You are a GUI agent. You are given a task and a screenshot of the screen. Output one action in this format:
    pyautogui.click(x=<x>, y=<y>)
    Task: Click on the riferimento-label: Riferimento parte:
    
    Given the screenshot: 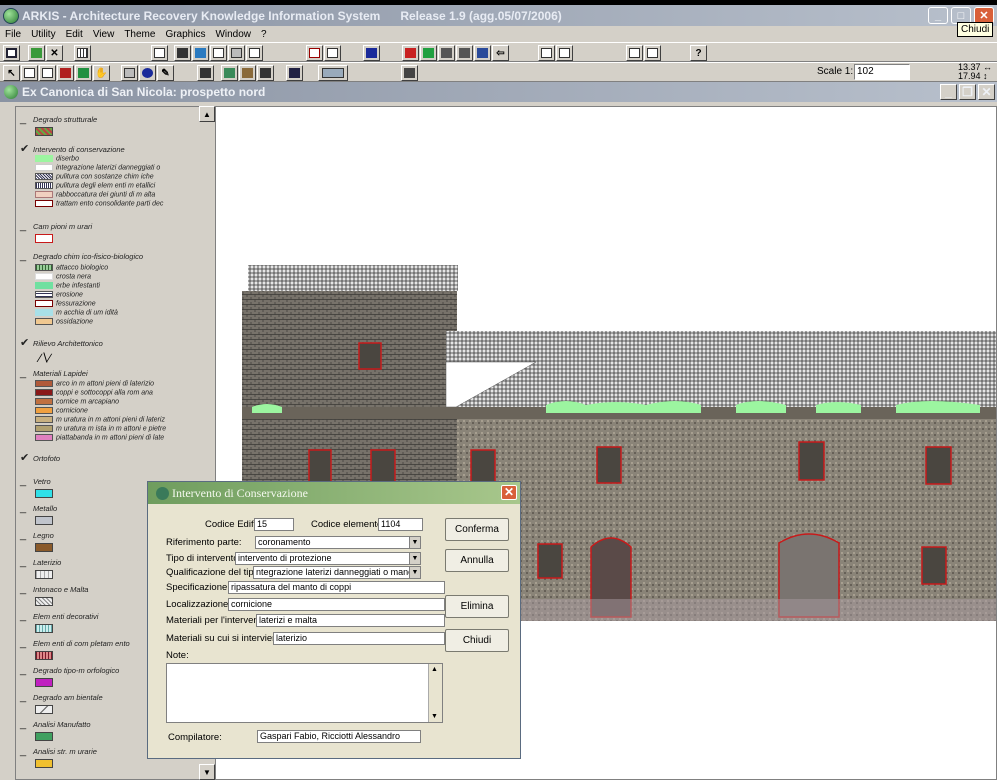 What is the action you would take?
    pyautogui.click(x=204, y=542)
    